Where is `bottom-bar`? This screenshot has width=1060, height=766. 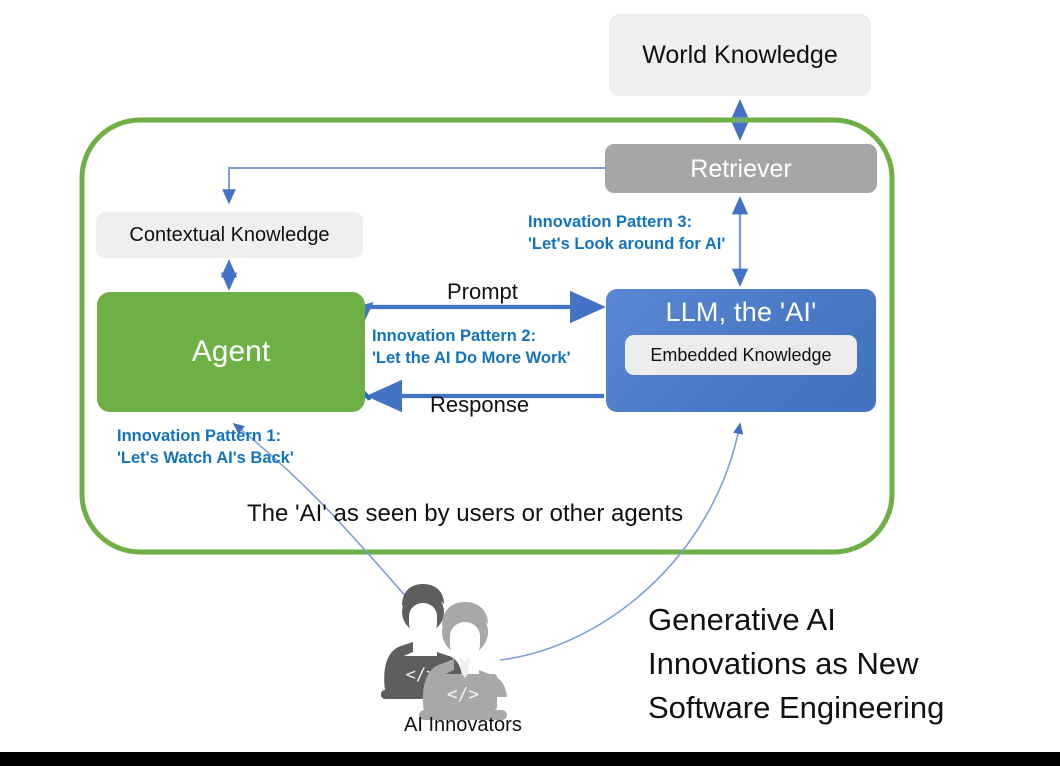
bottom-bar is located at coordinates (530, 759).